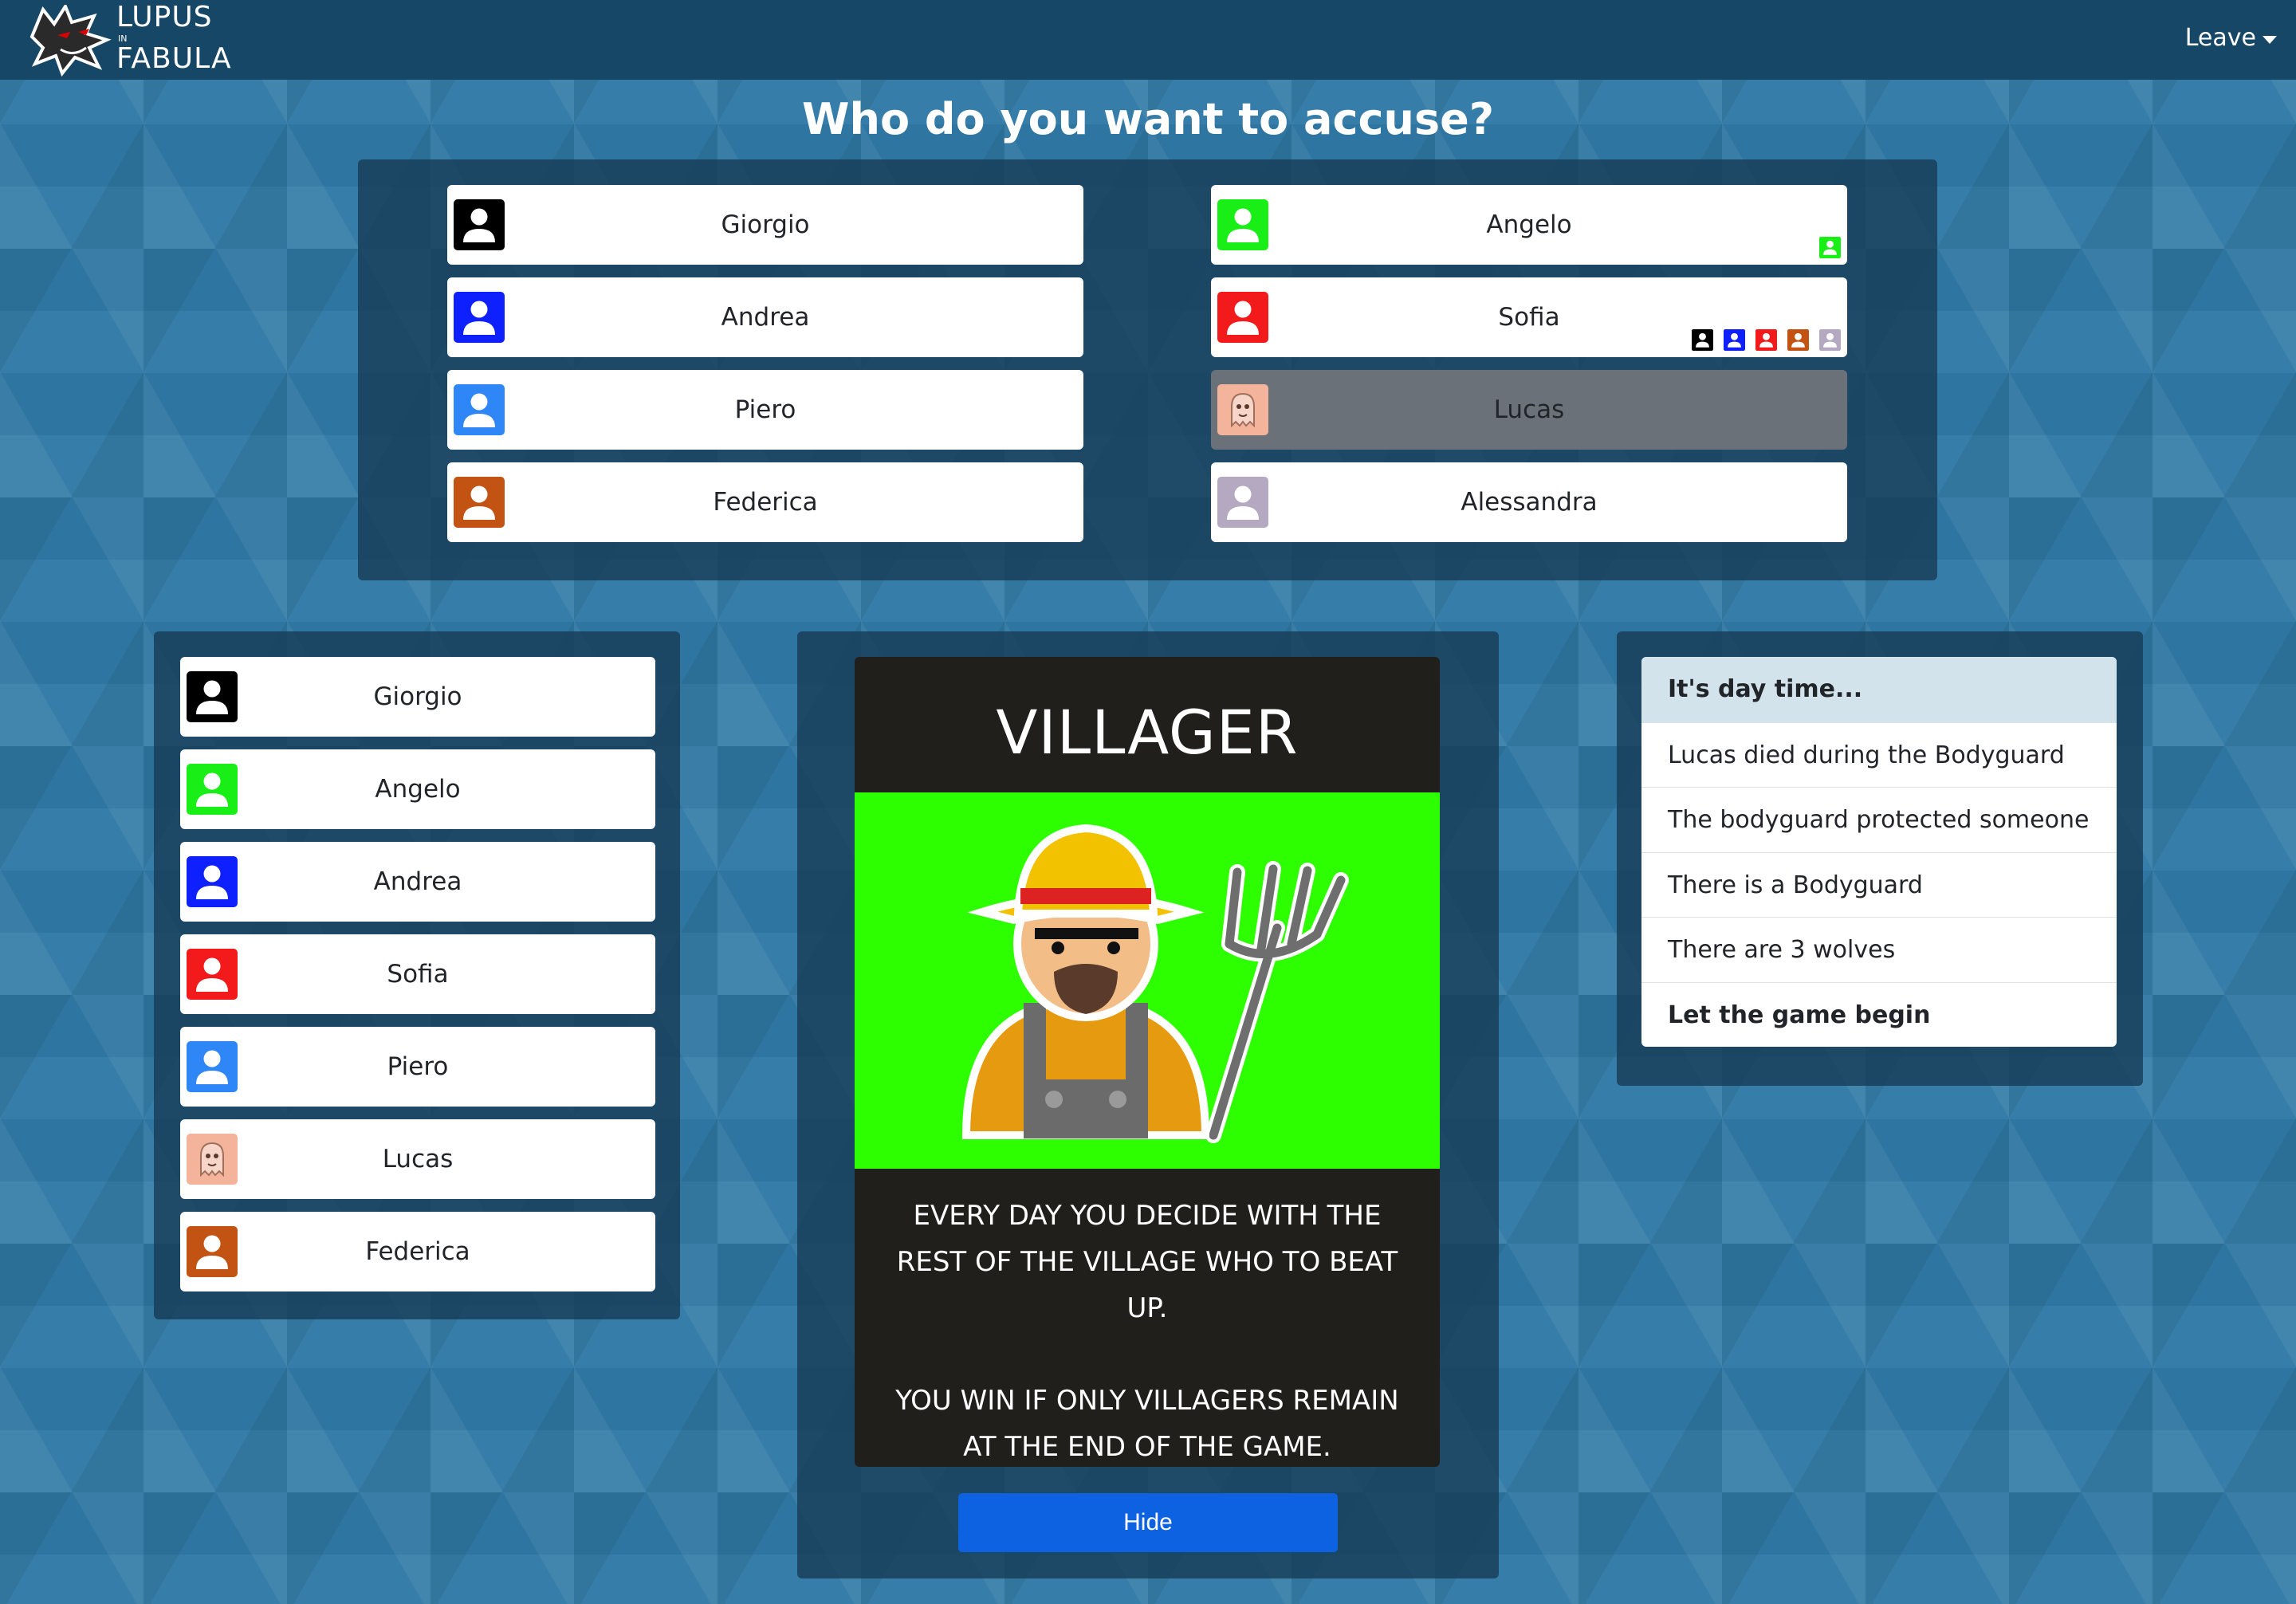 The height and width of the screenshot is (1604, 2296). Describe the element at coordinates (1148, 119) in the screenshot. I see `page-title: Who do you want to accuse?` at that location.